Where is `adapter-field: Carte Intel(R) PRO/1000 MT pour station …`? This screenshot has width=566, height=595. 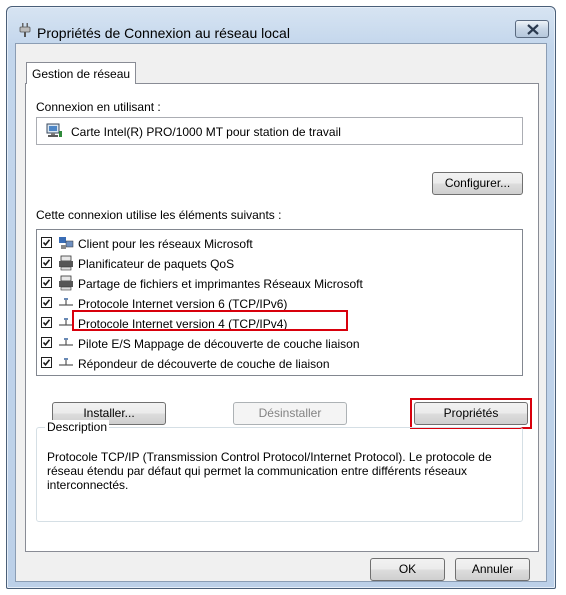
adapter-field: Carte Intel(R) PRO/1000 MT pour station … is located at coordinates (279, 131).